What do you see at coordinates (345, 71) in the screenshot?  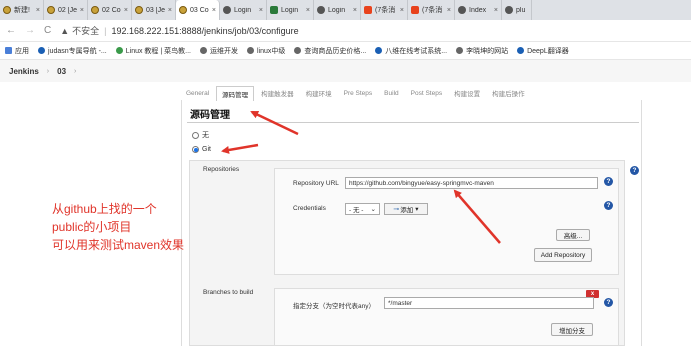 I see `breadcrumb: Jenkins › 03 ›` at bounding box center [345, 71].